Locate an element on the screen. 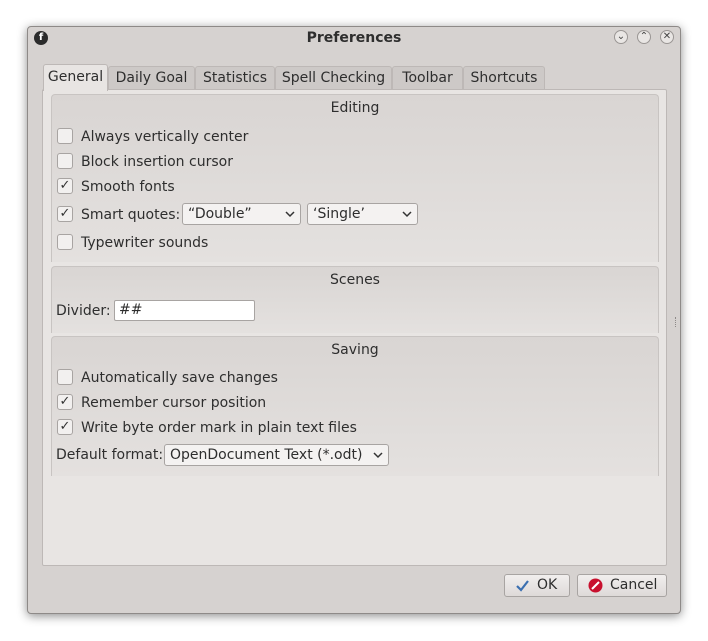 Image resolution: width=708 pixels, height=641 pixels. double-quotes-value: “Double” is located at coordinates (220, 214).